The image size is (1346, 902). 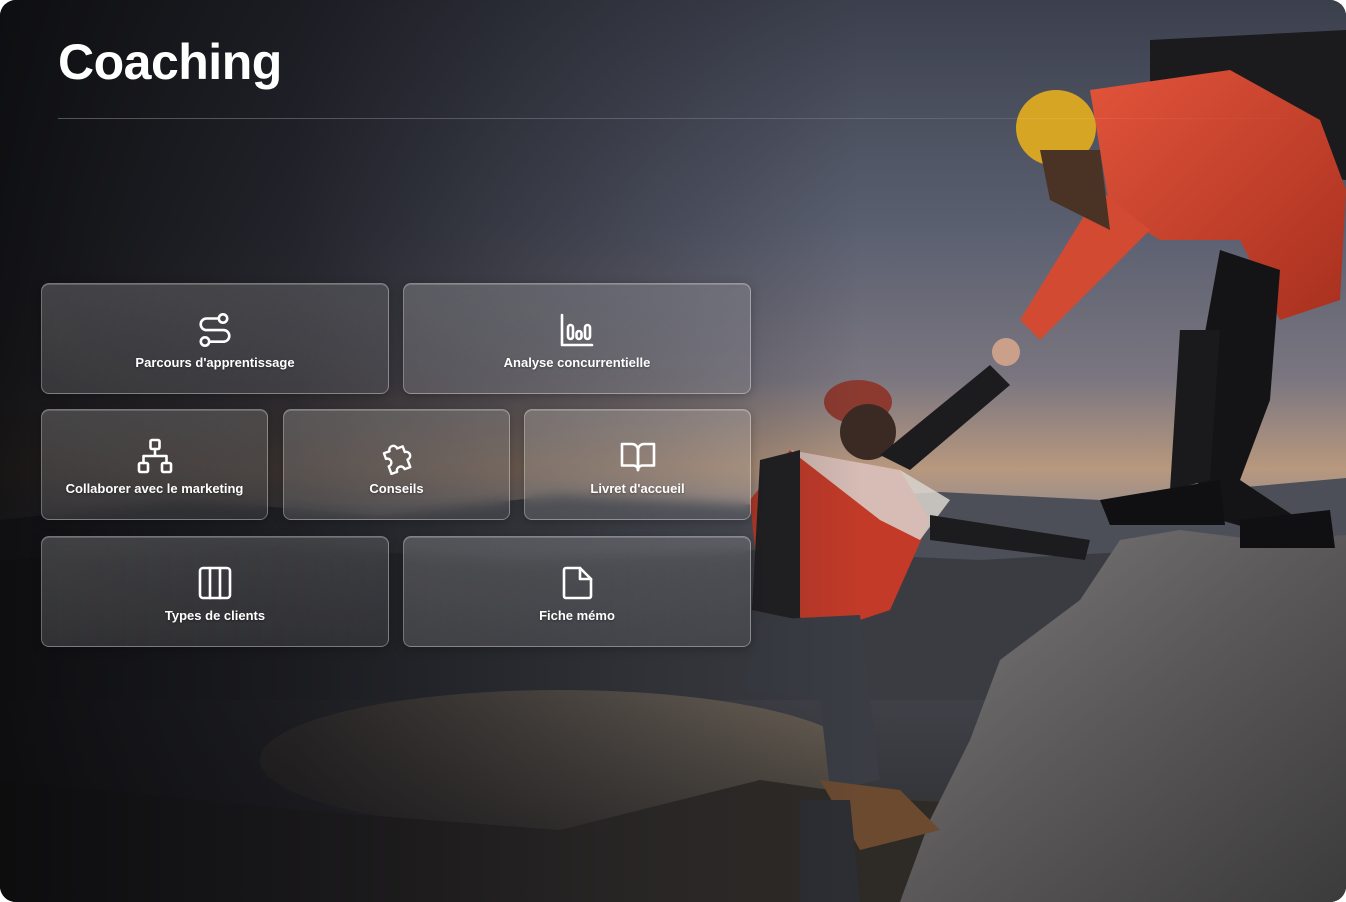 I want to click on columns-icon, so click(x=215, y=583).